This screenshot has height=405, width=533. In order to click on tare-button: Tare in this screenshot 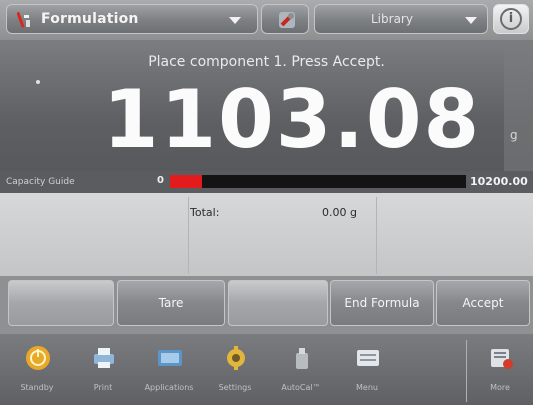, I will do `click(171, 303)`.